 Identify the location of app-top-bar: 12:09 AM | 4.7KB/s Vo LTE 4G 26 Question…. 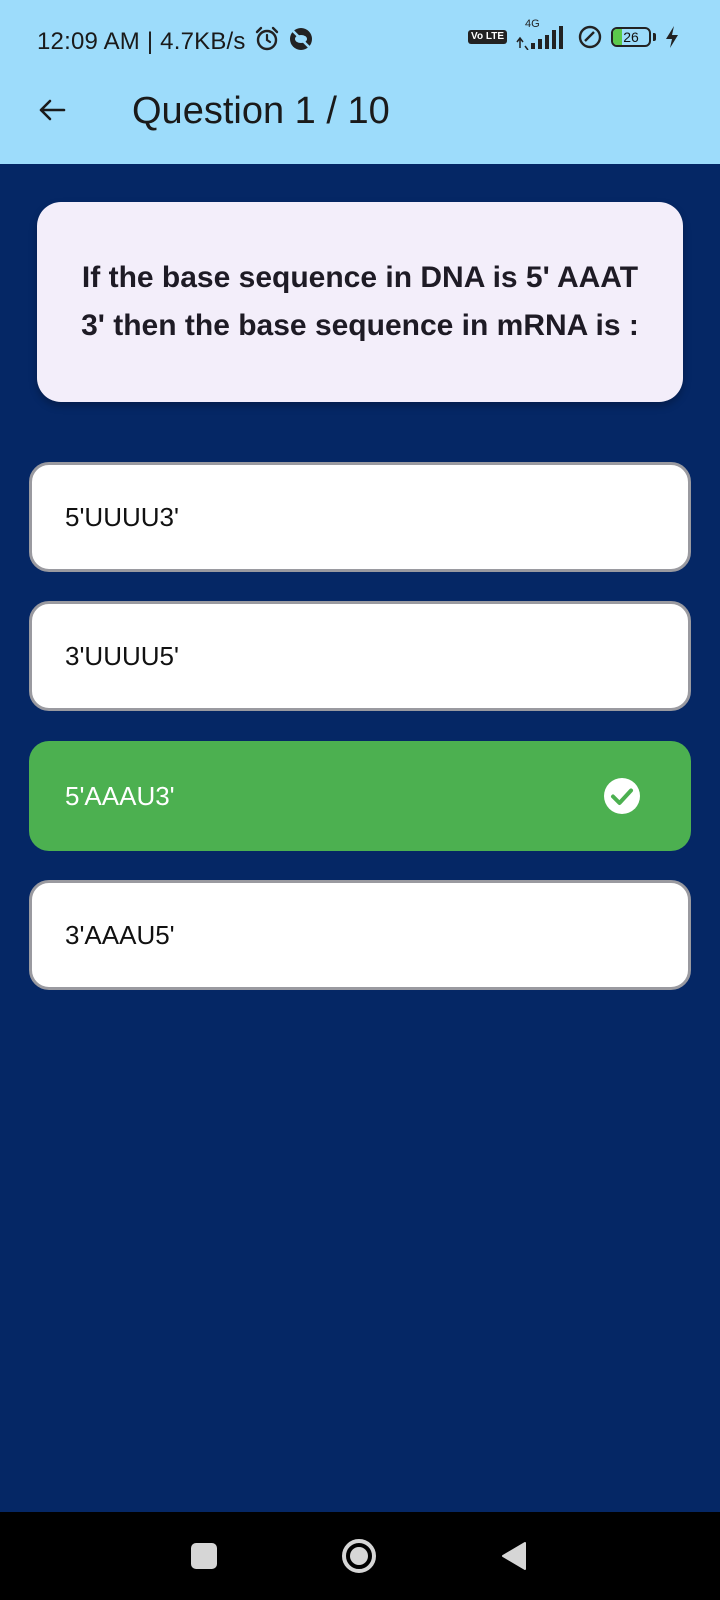
(360, 82).